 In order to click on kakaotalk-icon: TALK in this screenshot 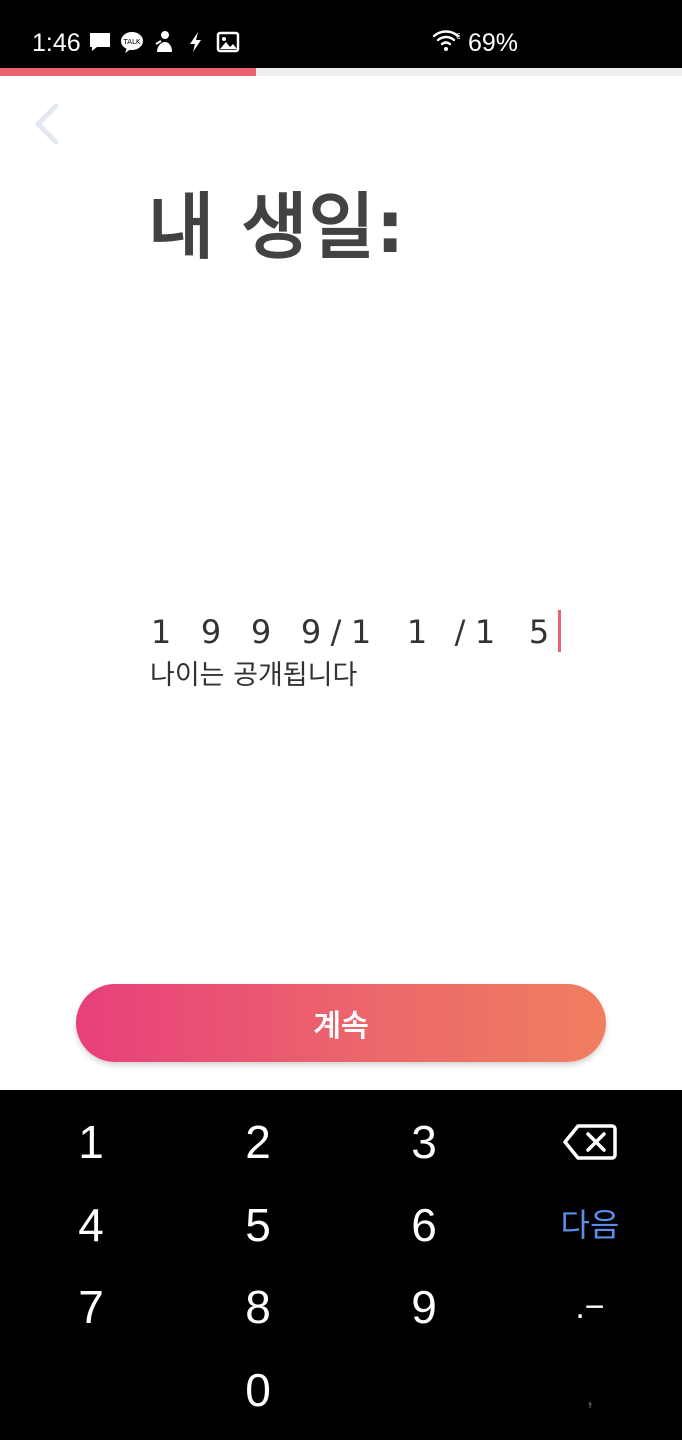, I will do `click(132, 42)`.